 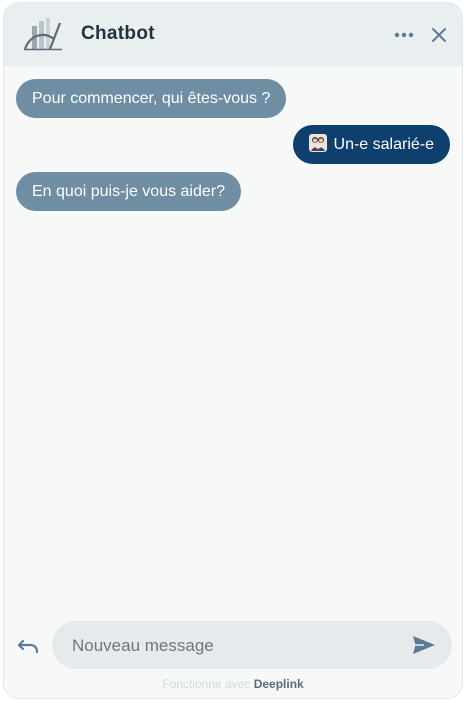 I want to click on message-text: Pour commencer, qui êtes-vous ?, so click(x=151, y=98).